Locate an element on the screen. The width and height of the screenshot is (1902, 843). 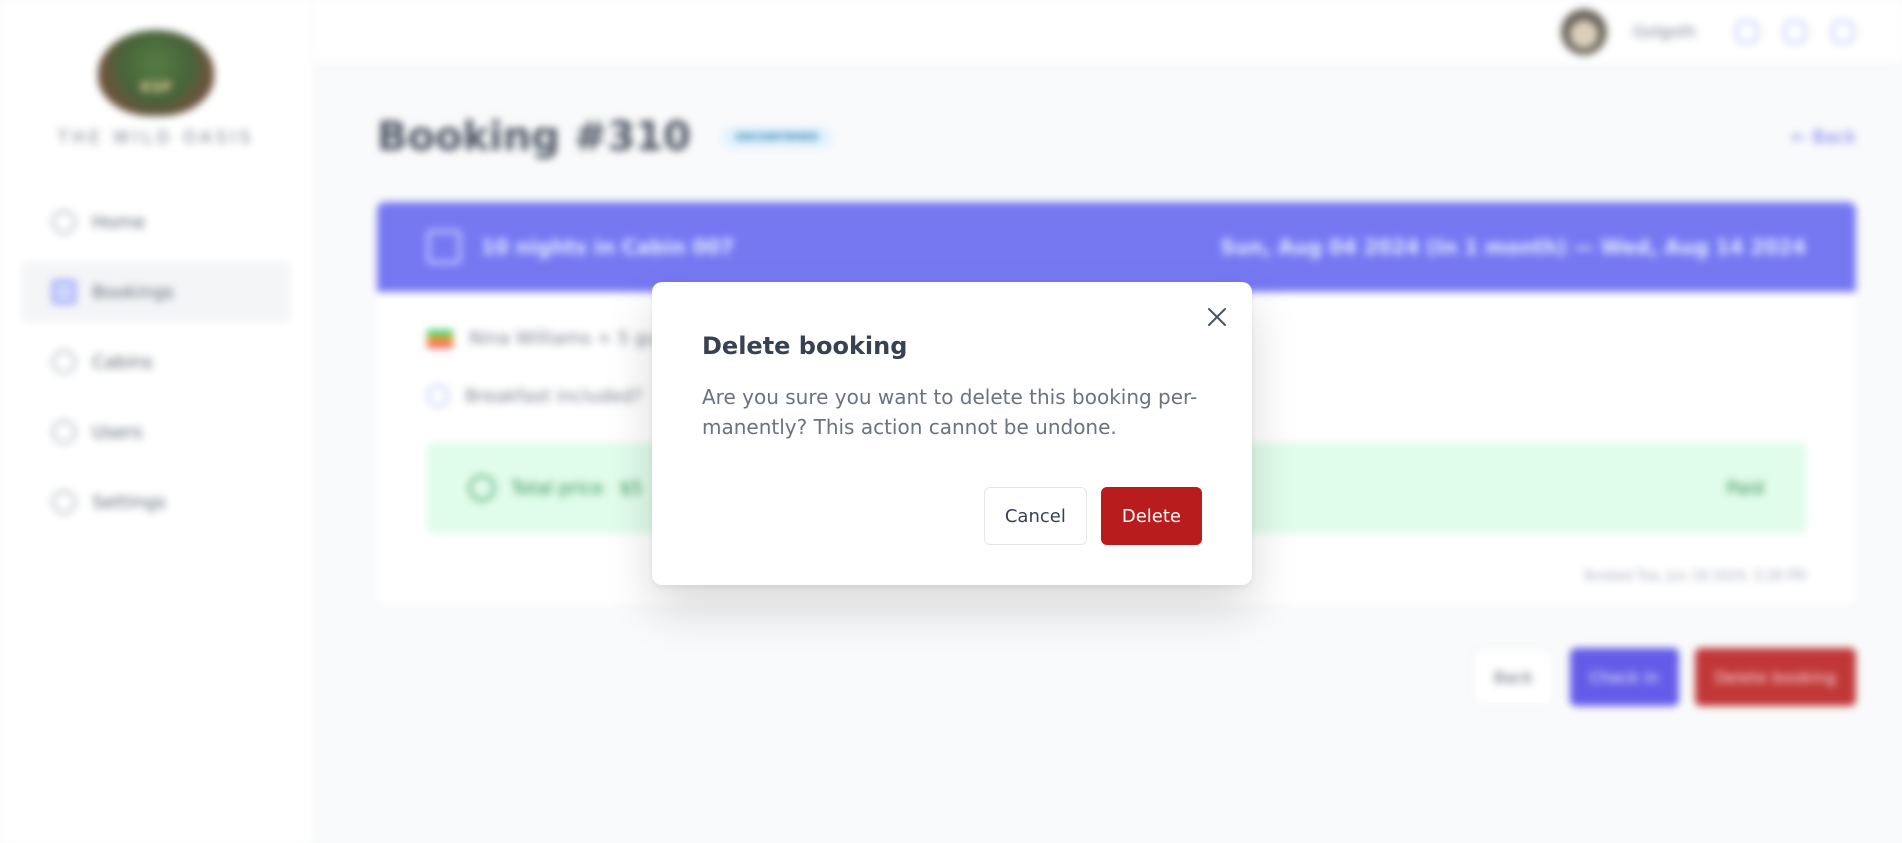
cancel-button: Cancel is located at coordinates (1035, 516).